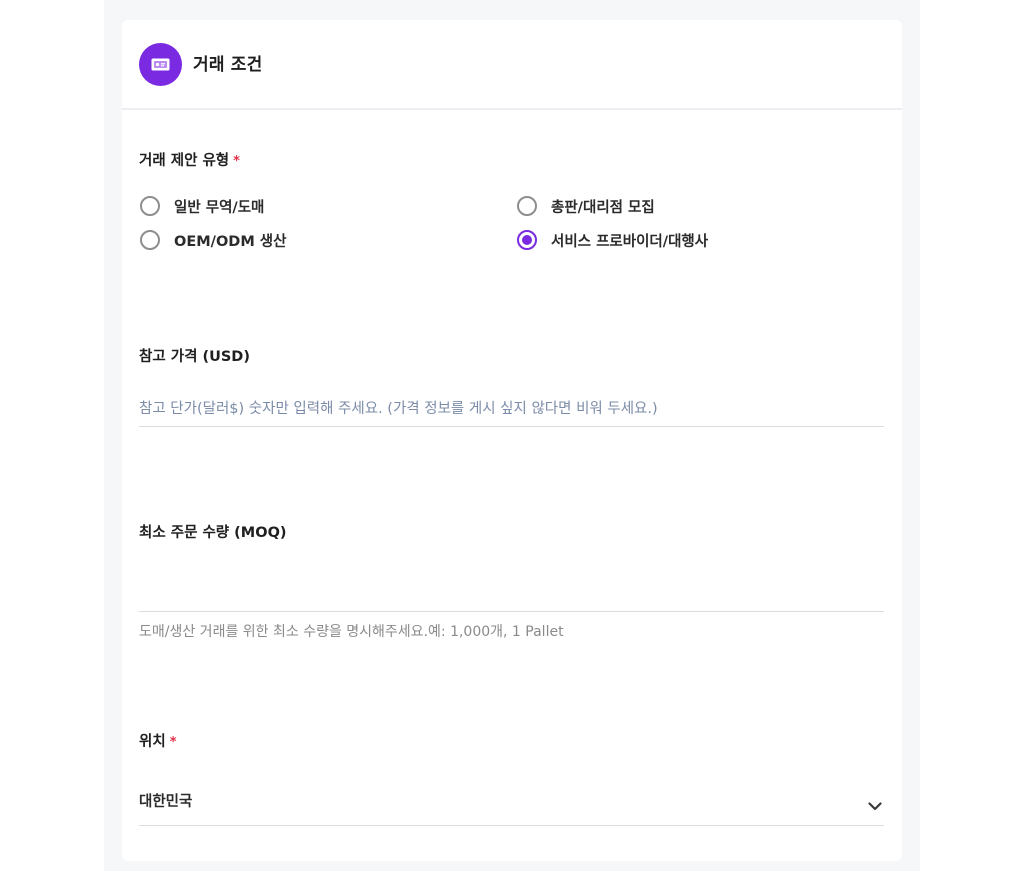 The height and width of the screenshot is (871, 1024). Describe the element at coordinates (194, 357) in the screenshot. I see `reference-price-label: 참고 가격 (USD)` at that location.